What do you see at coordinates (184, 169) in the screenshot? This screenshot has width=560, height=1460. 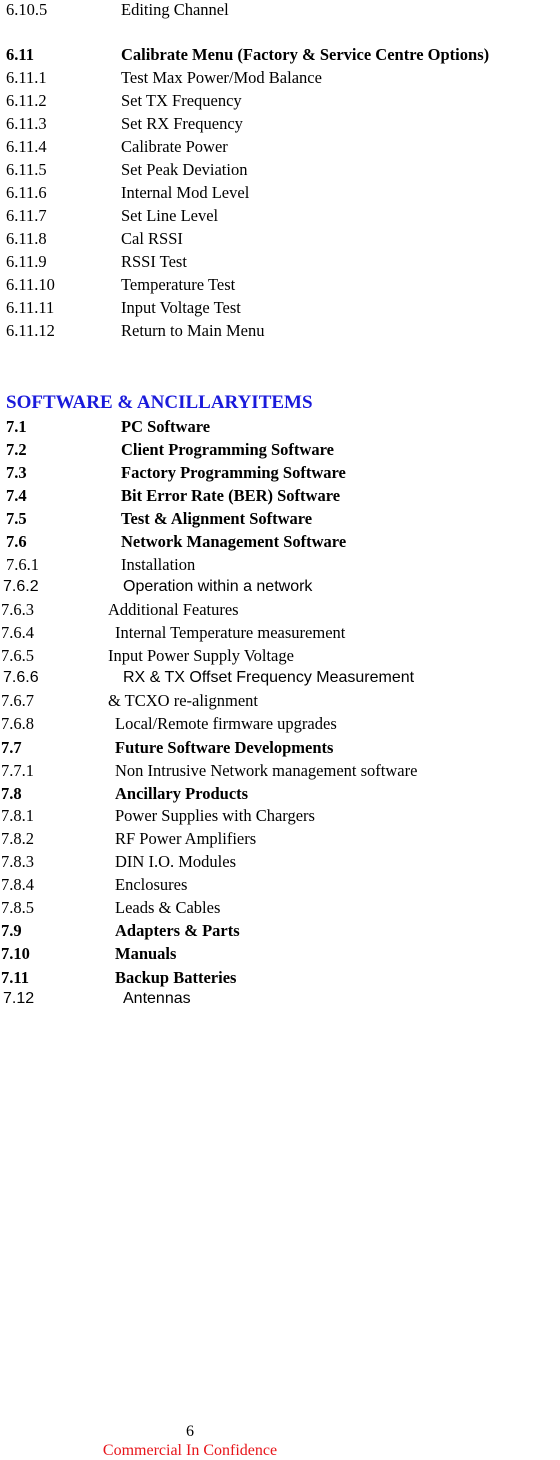 I see `toc-entry-title: Set Peak Deviation` at bounding box center [184, 169].